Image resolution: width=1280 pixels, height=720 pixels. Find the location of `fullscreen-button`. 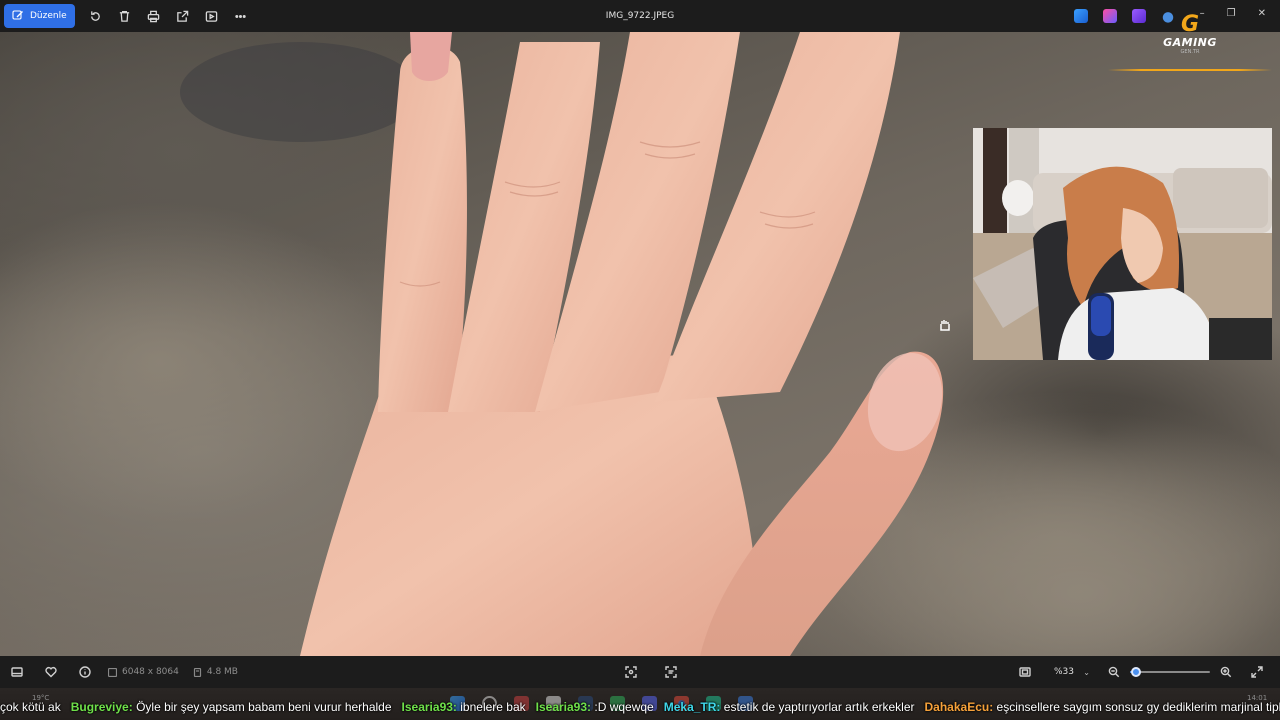

fullscreen-button is located at coordinates (1257, 672).